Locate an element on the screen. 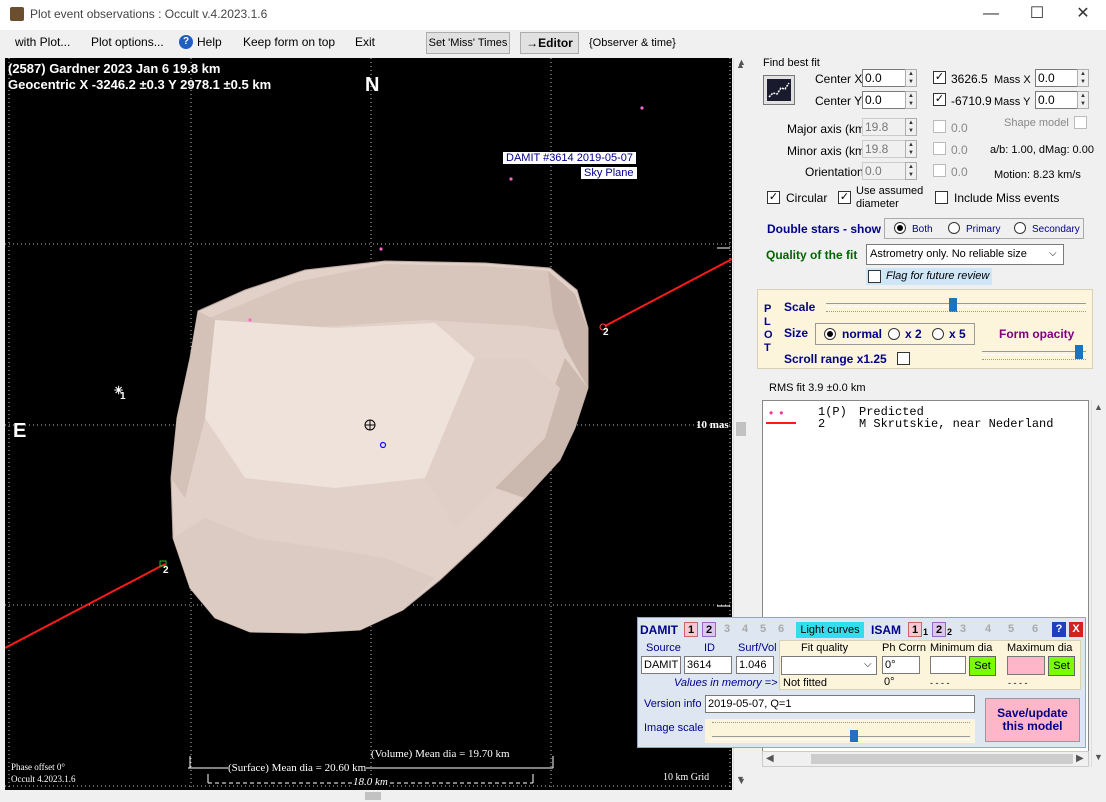  menu-keep-on-top: Keep form on top is located at coordinates (289, 42).